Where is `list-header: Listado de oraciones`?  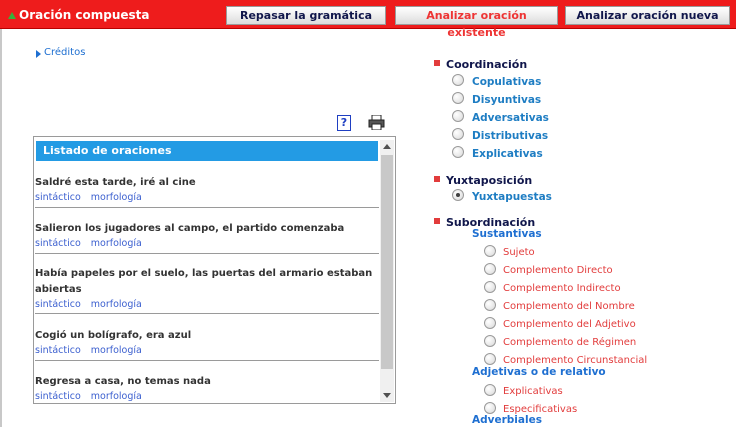
list-header: Listado de oraciones is located at coordinates (207, 151).